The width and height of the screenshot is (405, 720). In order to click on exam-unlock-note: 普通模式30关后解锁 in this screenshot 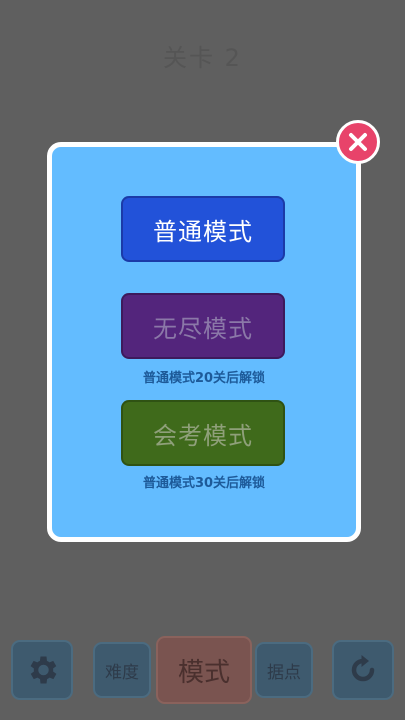, I will do `click(204, 483)`.